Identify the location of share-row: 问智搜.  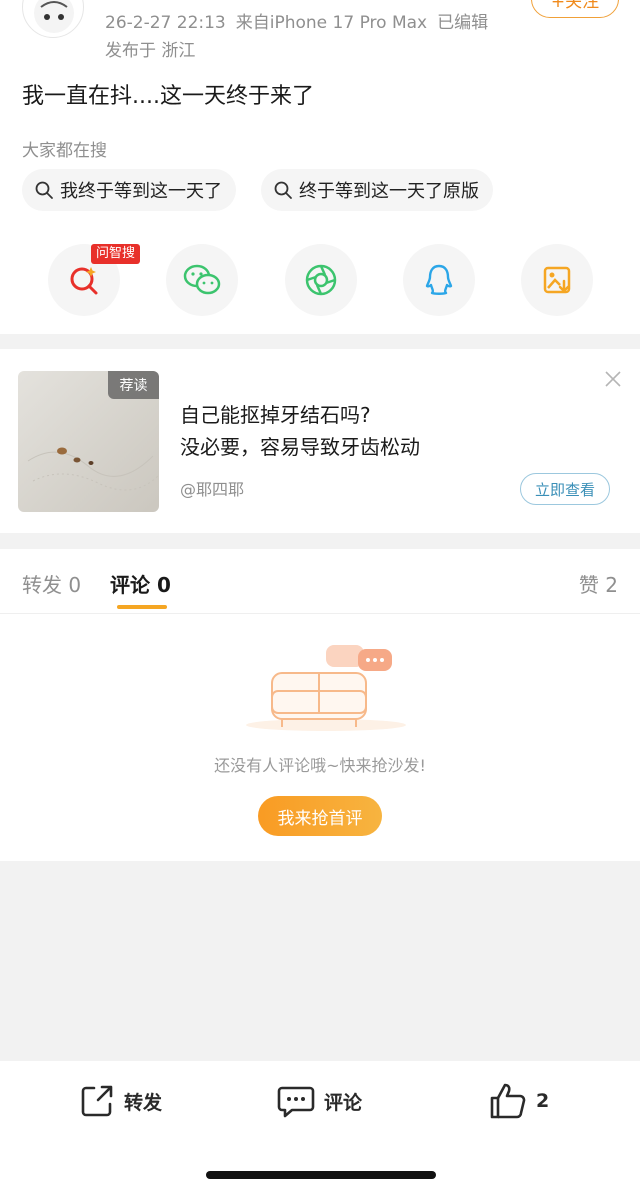
(320, 281).